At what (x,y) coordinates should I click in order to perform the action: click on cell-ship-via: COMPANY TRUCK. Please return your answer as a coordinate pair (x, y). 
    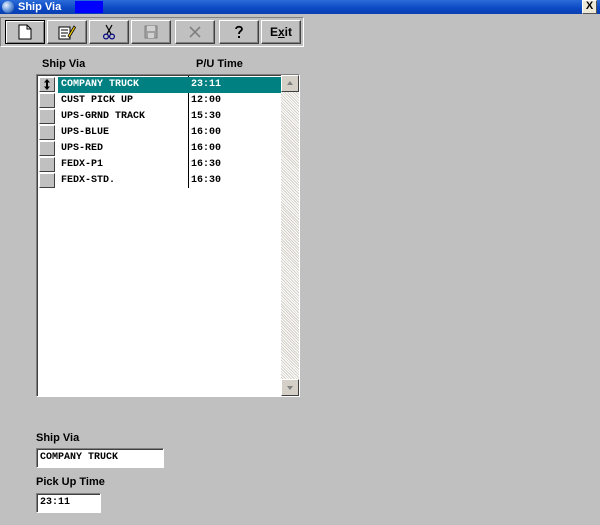
    Looking at the image, I should click on (123, 85).